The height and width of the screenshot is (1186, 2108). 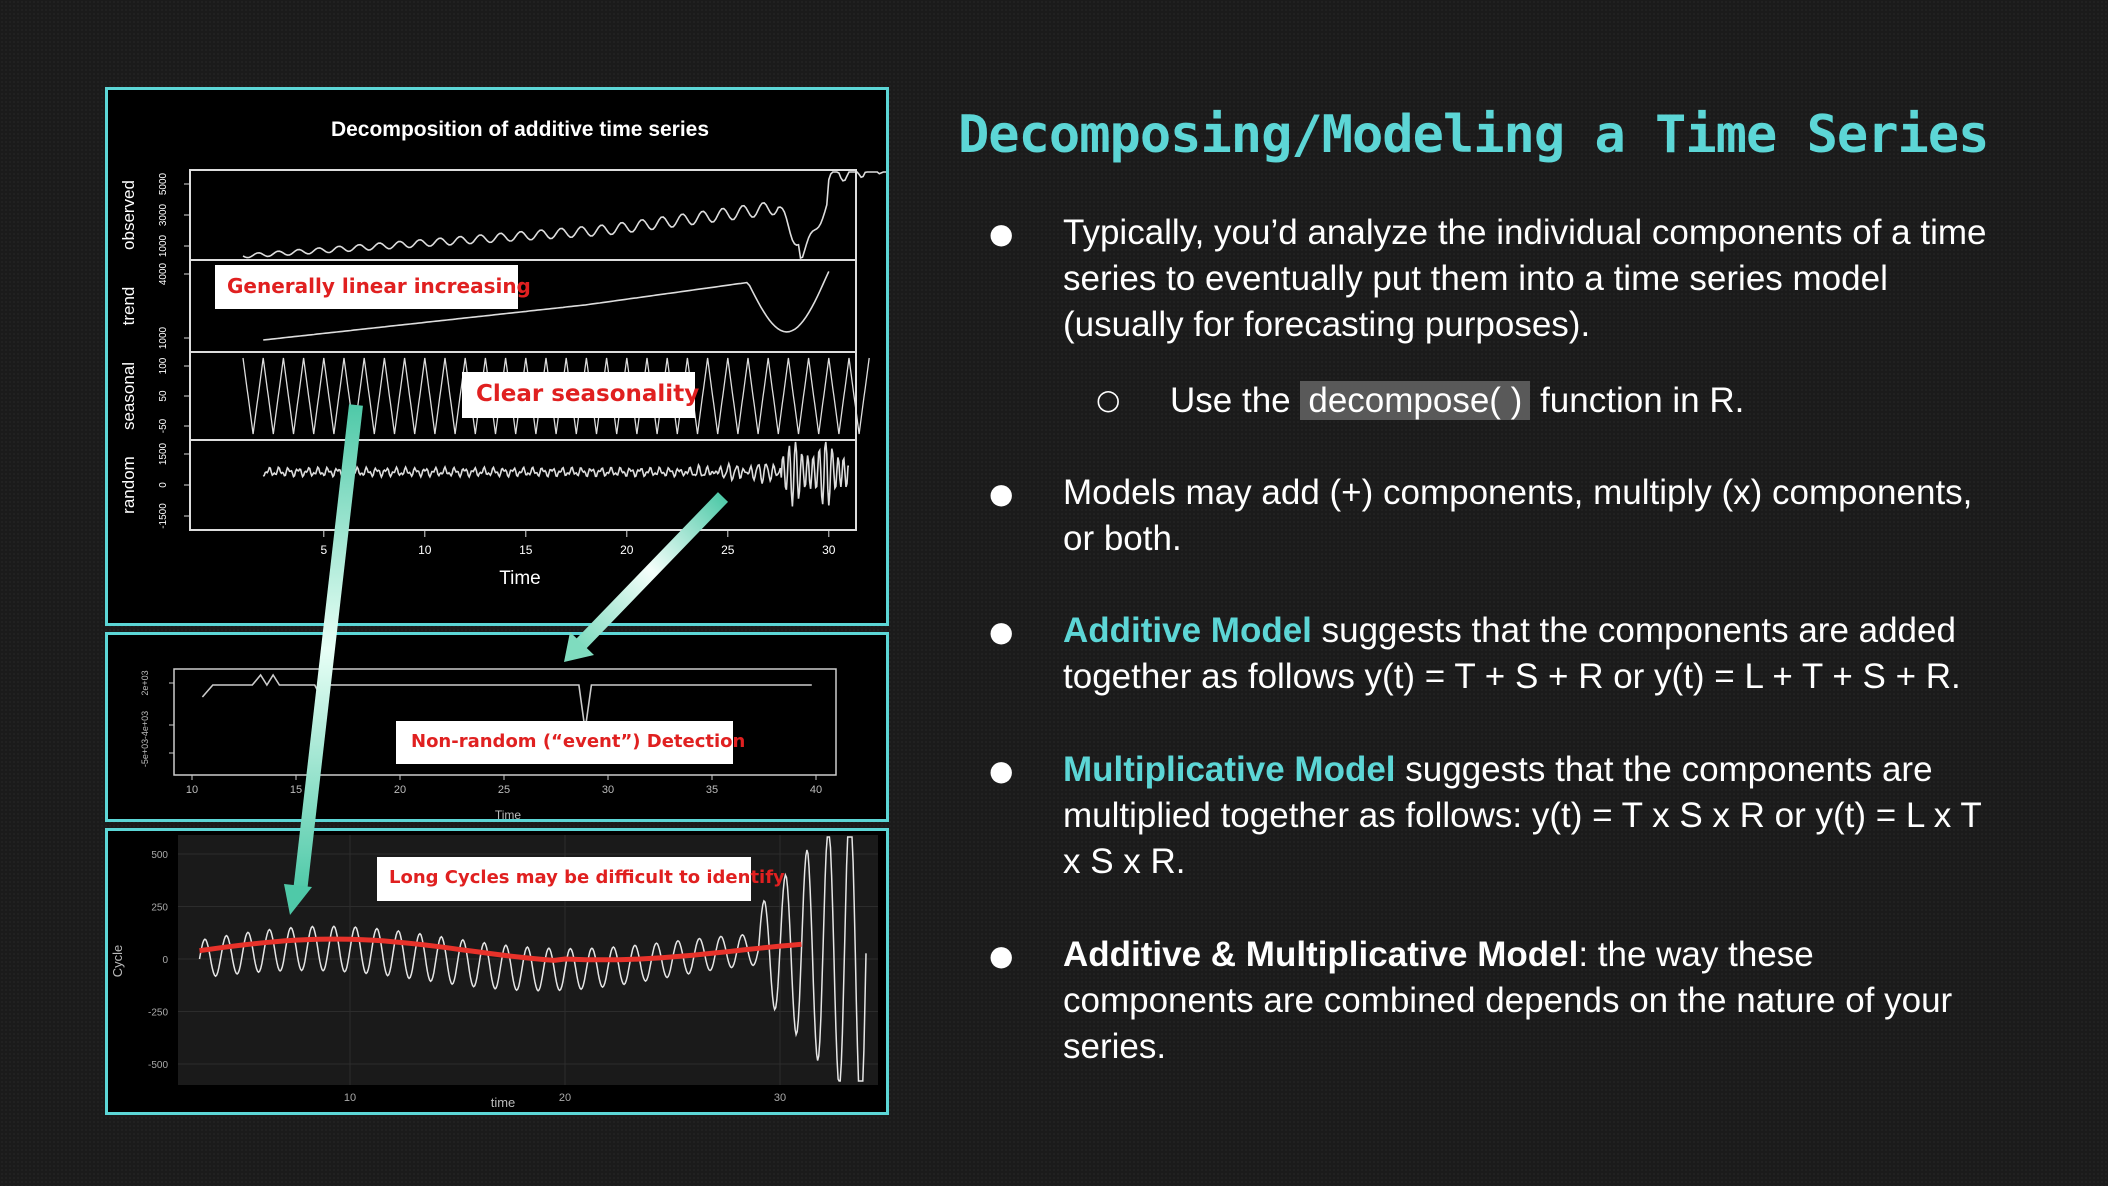 What do you see at coordinates (646, 577) in the screenshot?
I see `arrow-to-event` at bounding box center [646, 577].